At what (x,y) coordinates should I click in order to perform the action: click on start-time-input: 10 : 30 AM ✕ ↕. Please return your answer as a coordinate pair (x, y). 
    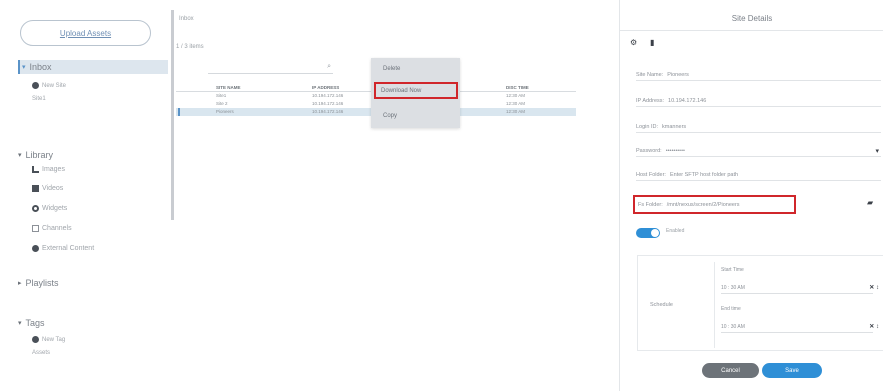
    Looking at the image, I should click on (800, 288).